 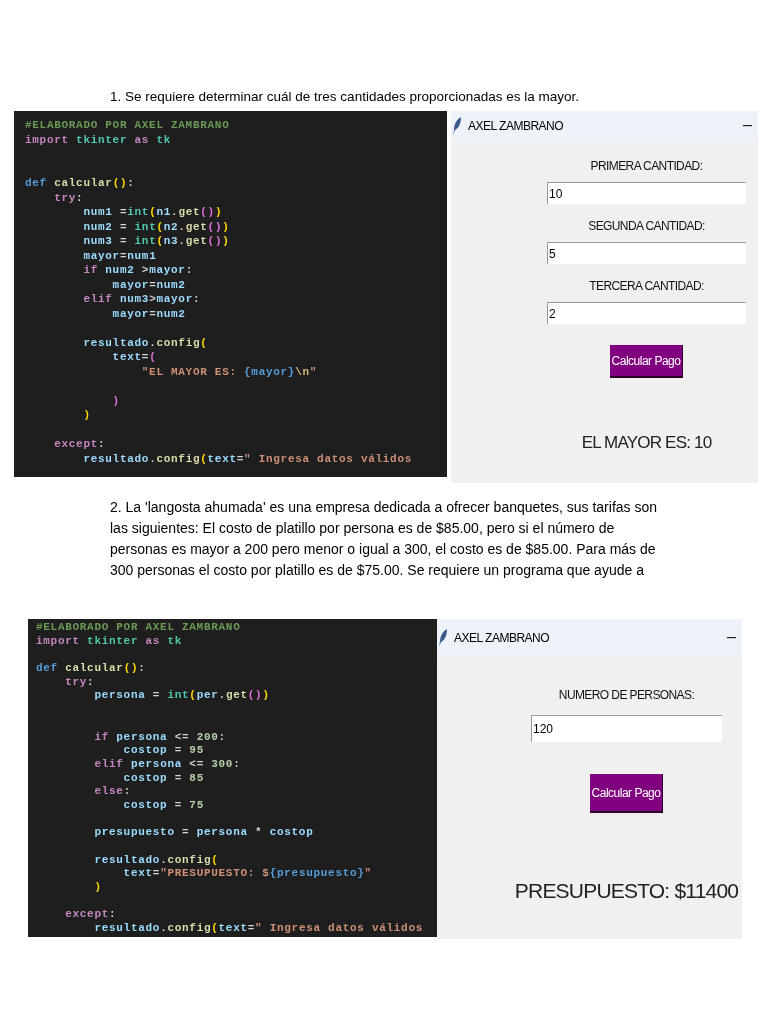 What do you see at coordinates (152, 212) in the screenshot?
I see `code-line: num1 =int(n1.get())` at bounding box center [152, 212].